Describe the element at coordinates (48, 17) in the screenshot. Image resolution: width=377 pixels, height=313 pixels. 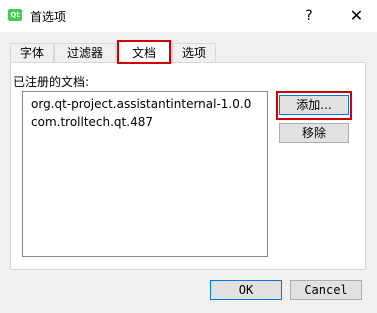
I see `window-title: 首选项` at that location.